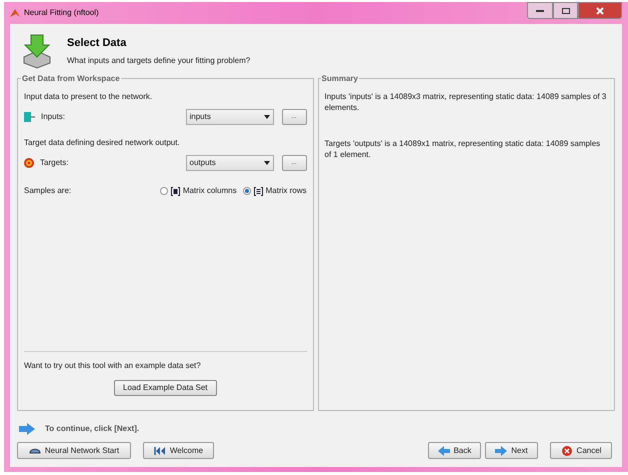 Image resolution: width=628 pixels, height=475 pixels. Describe the element at coordinates (175, 191) in the screenshot. I see `matrix-columns-icon` at that location.